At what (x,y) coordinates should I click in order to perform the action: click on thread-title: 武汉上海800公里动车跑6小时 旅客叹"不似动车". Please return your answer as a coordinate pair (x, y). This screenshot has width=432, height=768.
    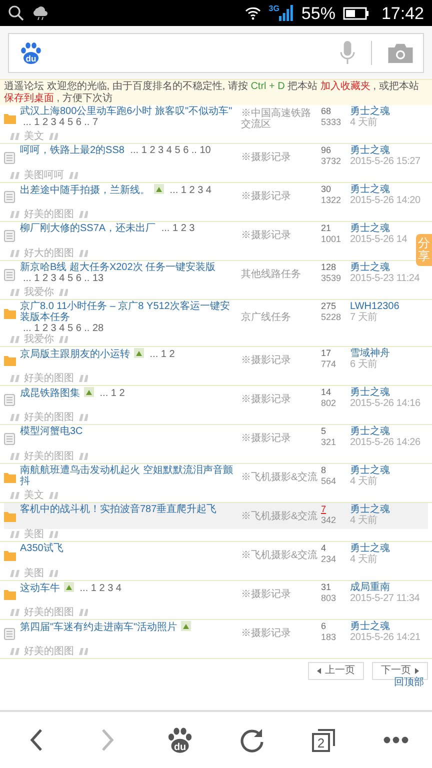
    Looking at the image, I should click on (126, 111).